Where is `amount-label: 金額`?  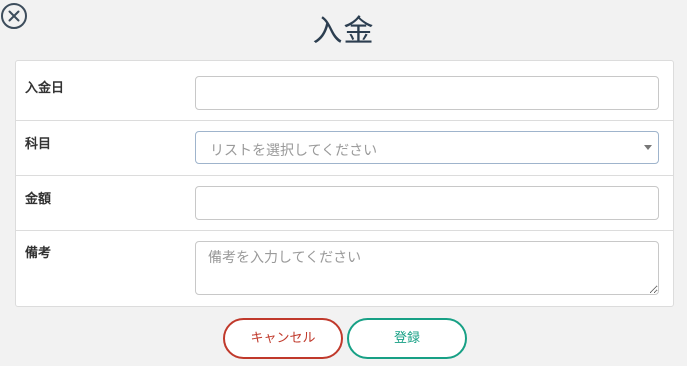
amount-label: 金額 is located at coordinates (38, 199).